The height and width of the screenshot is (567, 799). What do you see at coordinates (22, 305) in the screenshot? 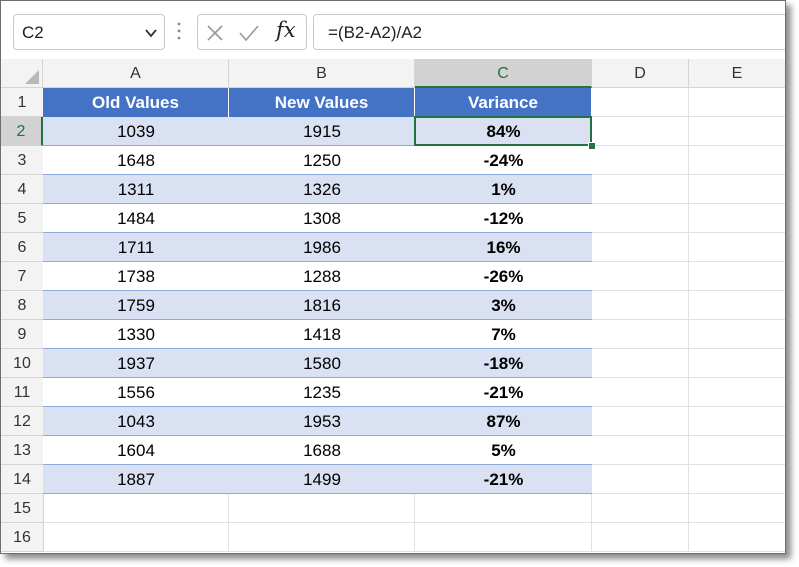
I see `row-header-8: 8` at bounding box center [22, 305].